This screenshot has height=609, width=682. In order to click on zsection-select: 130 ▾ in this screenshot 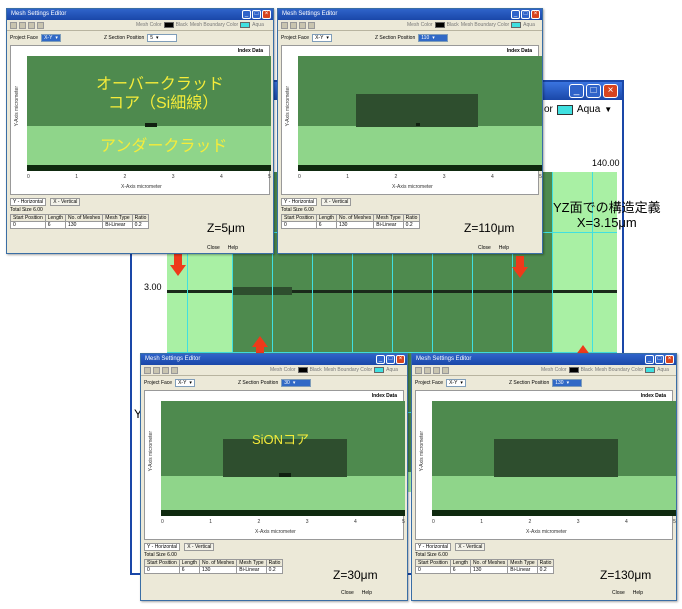, I will do `click(567, 383)`.